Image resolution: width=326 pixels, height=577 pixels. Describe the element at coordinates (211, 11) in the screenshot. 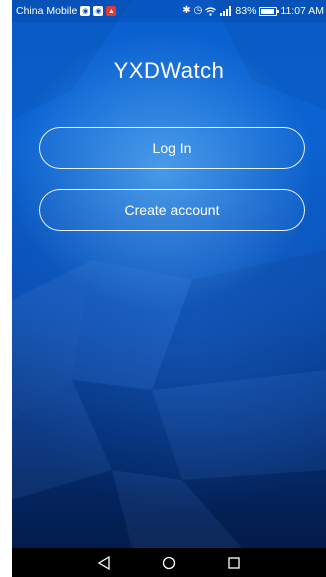

I see `wifi-icon` at that location.